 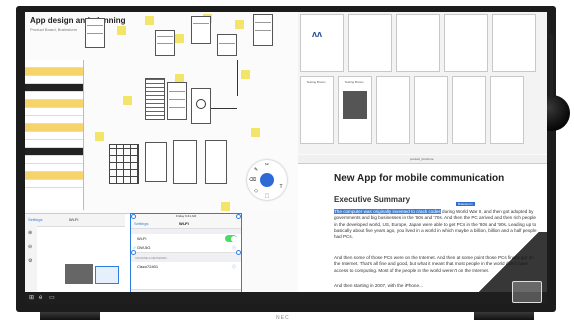 What do you see at coordinates (124, 164) in the screenshot?
I see `grid-sketch` at bounding box center [124, 164].